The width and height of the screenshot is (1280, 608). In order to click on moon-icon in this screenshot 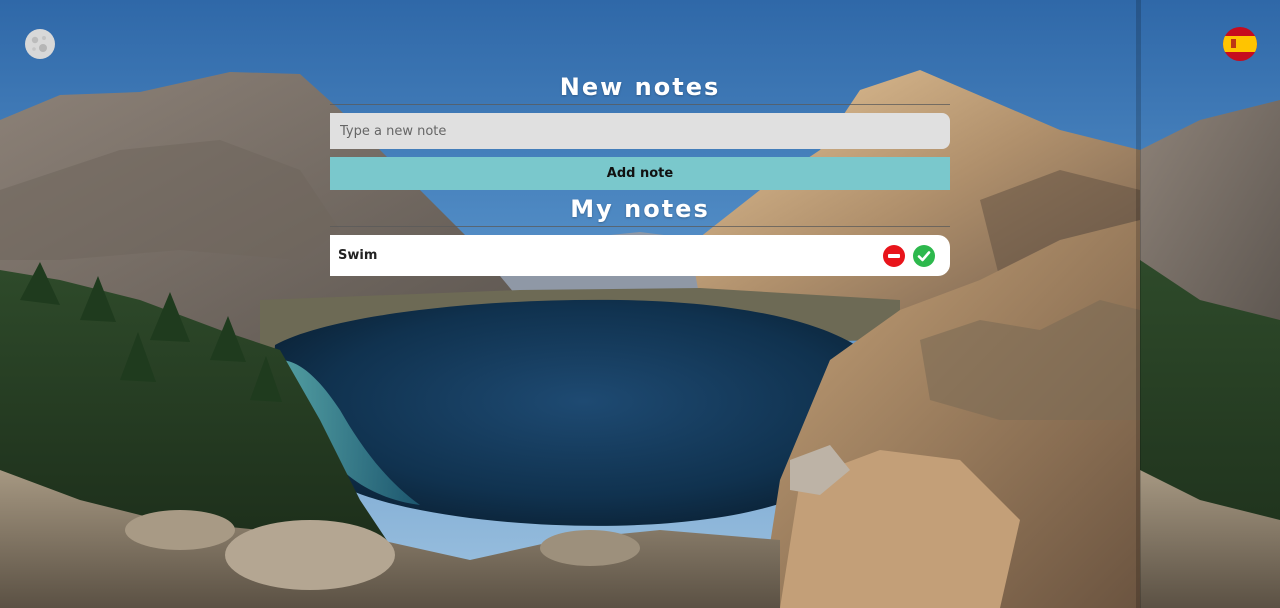, I will do `click(40, 44)`.